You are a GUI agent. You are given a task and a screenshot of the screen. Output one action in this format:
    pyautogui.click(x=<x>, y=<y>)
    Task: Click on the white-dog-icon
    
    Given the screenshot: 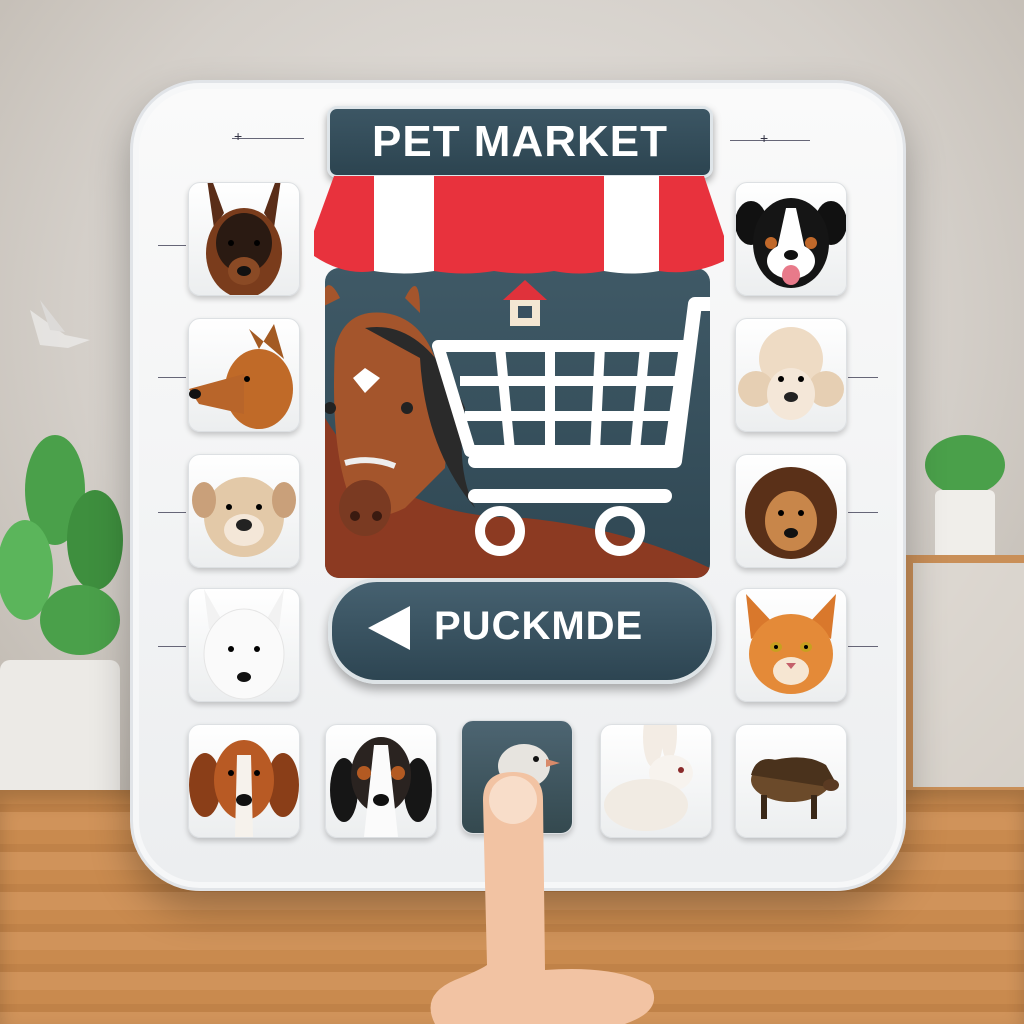 What is the action you would take?
    pyautogui.click(x=244, y=644)
    